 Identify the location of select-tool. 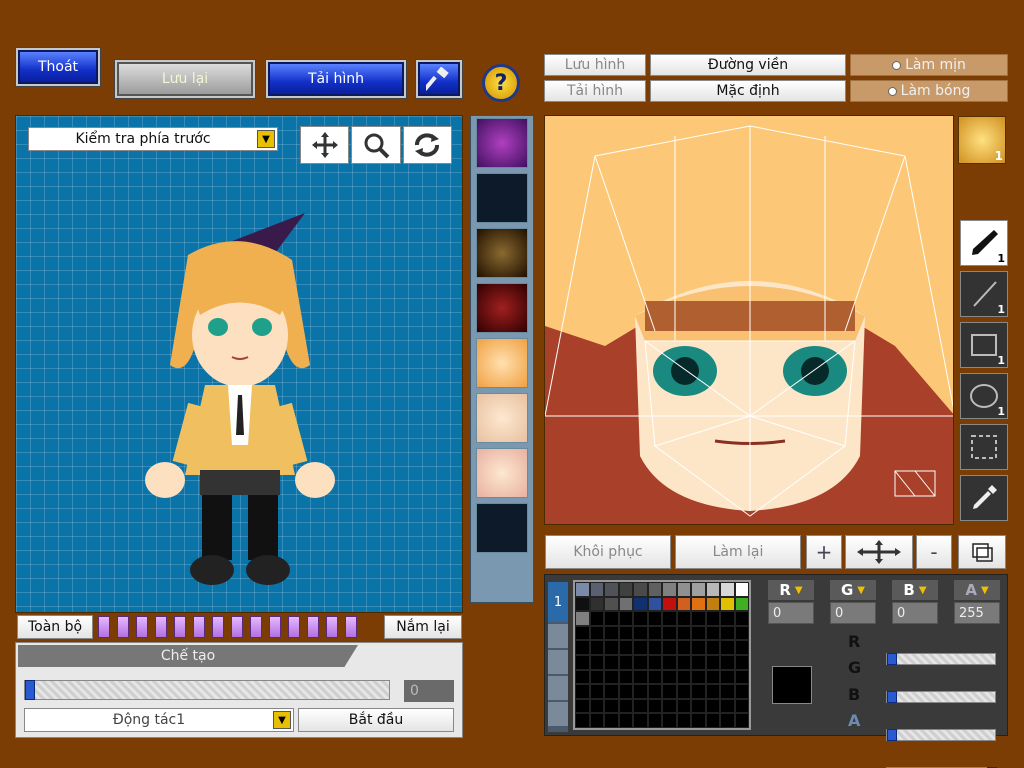
(984, 447).